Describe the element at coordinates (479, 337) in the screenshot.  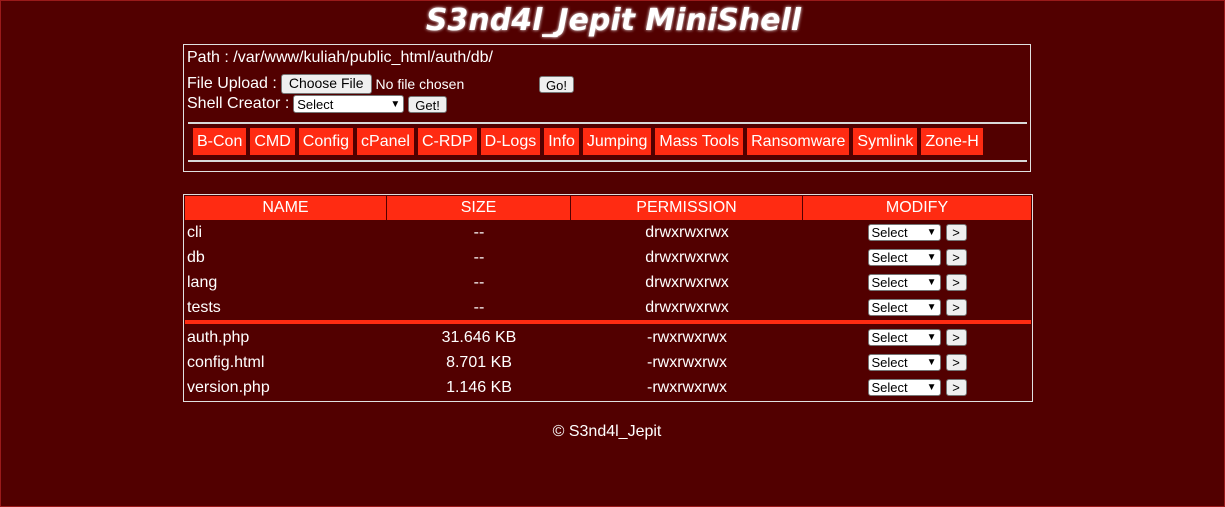
I see `size-cell: 31.646 KB` at that location.